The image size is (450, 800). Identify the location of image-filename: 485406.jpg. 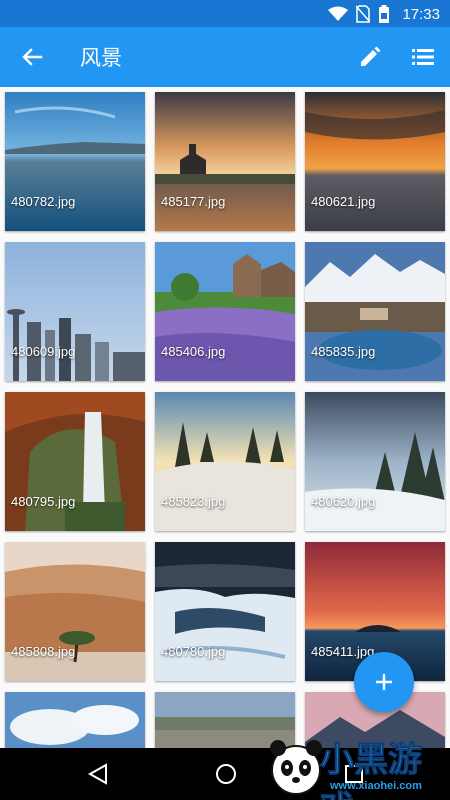
(193, 351).